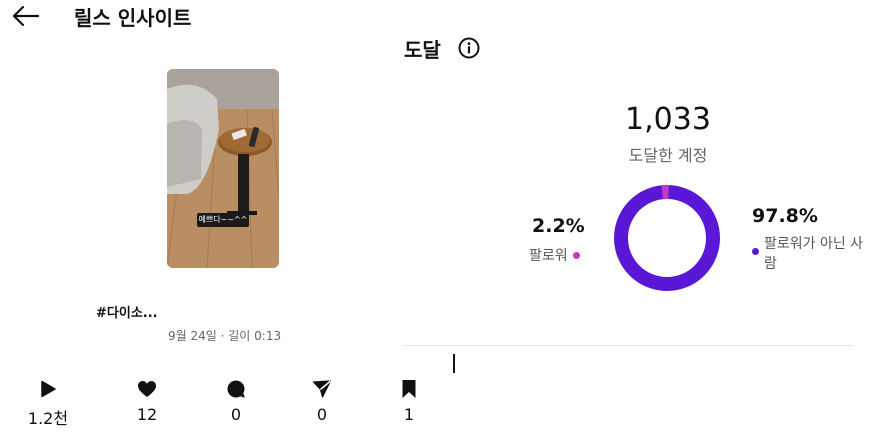 Image resolution: width=883 pixels, height=445 pixels. What do you see at coordinates (548, 256) in the screenshot?
I see `followers-label: 팔로워` at bounding box center [548, 256].